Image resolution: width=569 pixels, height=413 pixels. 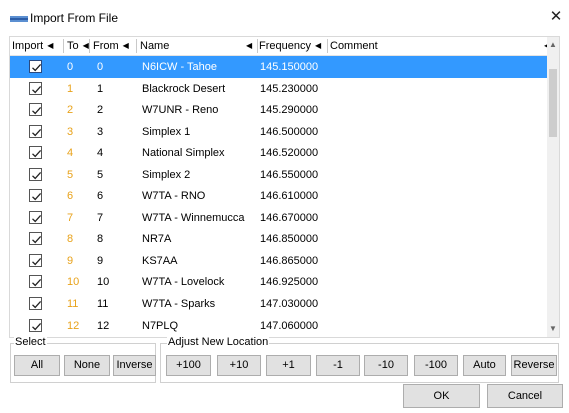 What do you see at coordinates (70, 131) in the screenshot?
I see `to-cell: 3` at bounding box center [70, 131].